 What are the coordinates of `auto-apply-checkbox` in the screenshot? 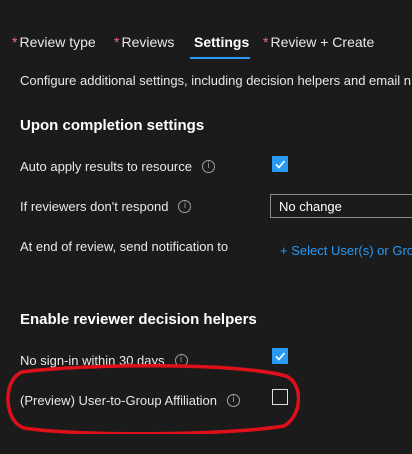 It's located at (280, 164).